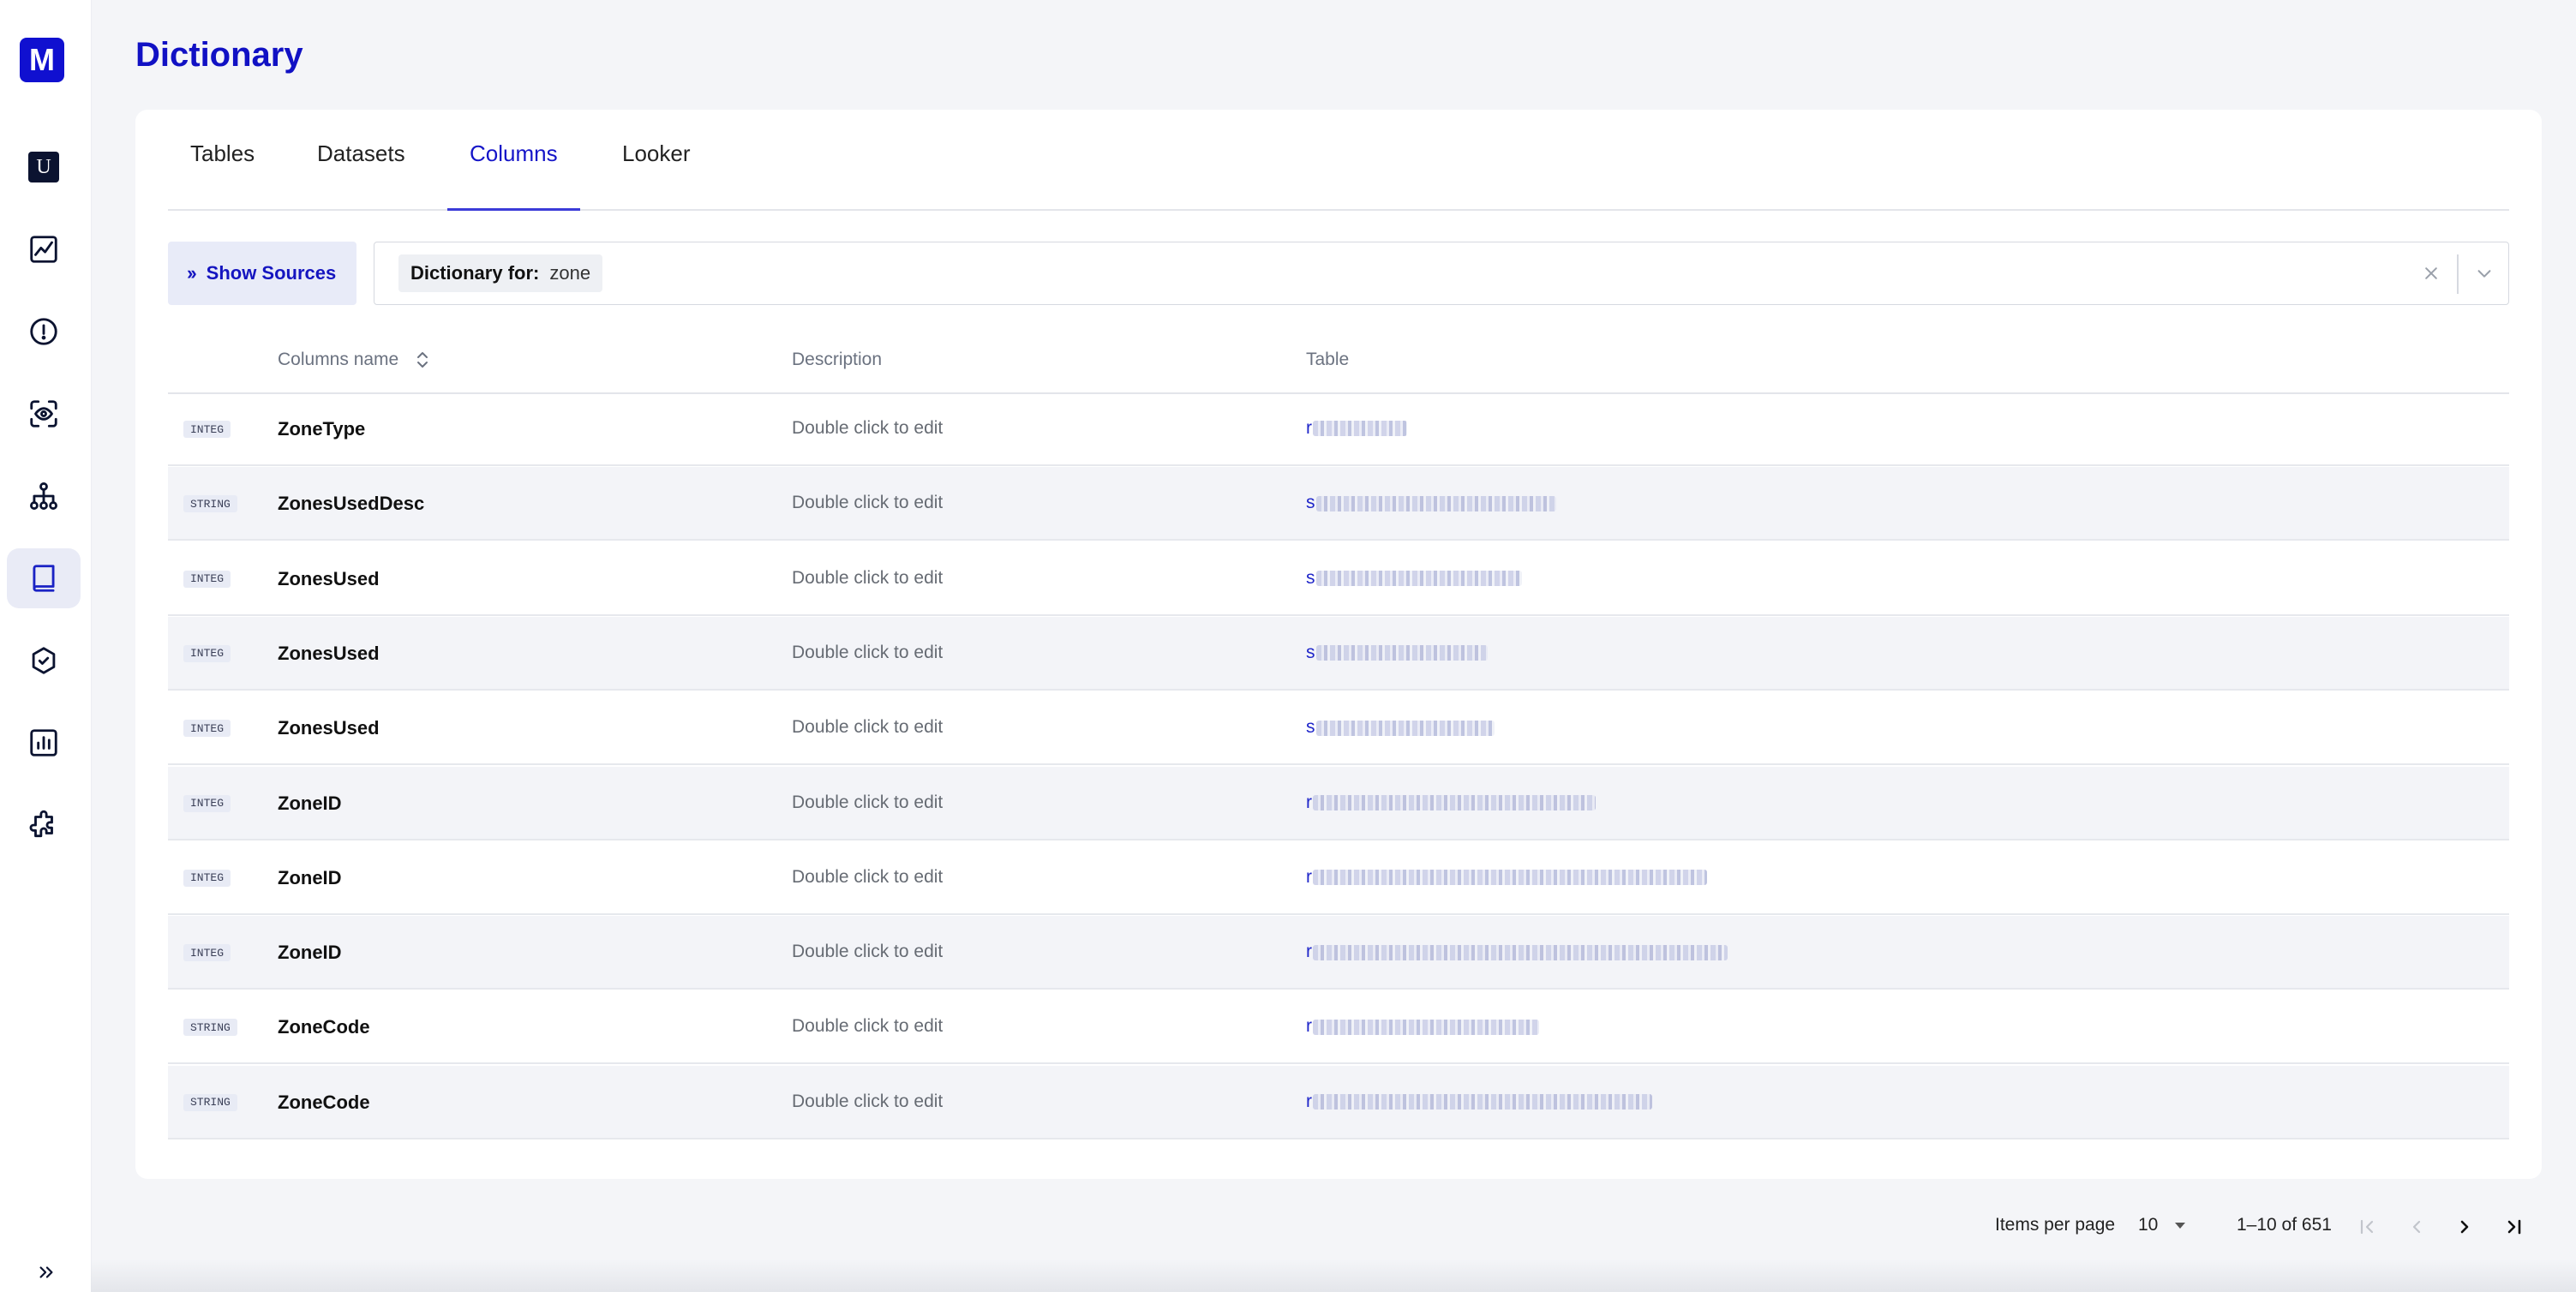  Describe the element at coordinates (2484, 273) in the screenshot. I see `dropdown-toggle` at that location.